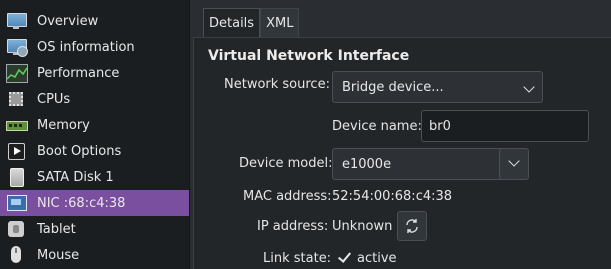 The height and width of the screenshot is (269, 611). I want to click on sidebar-item-sata-disk-1: SATA Disk 1, so click(94, 177).